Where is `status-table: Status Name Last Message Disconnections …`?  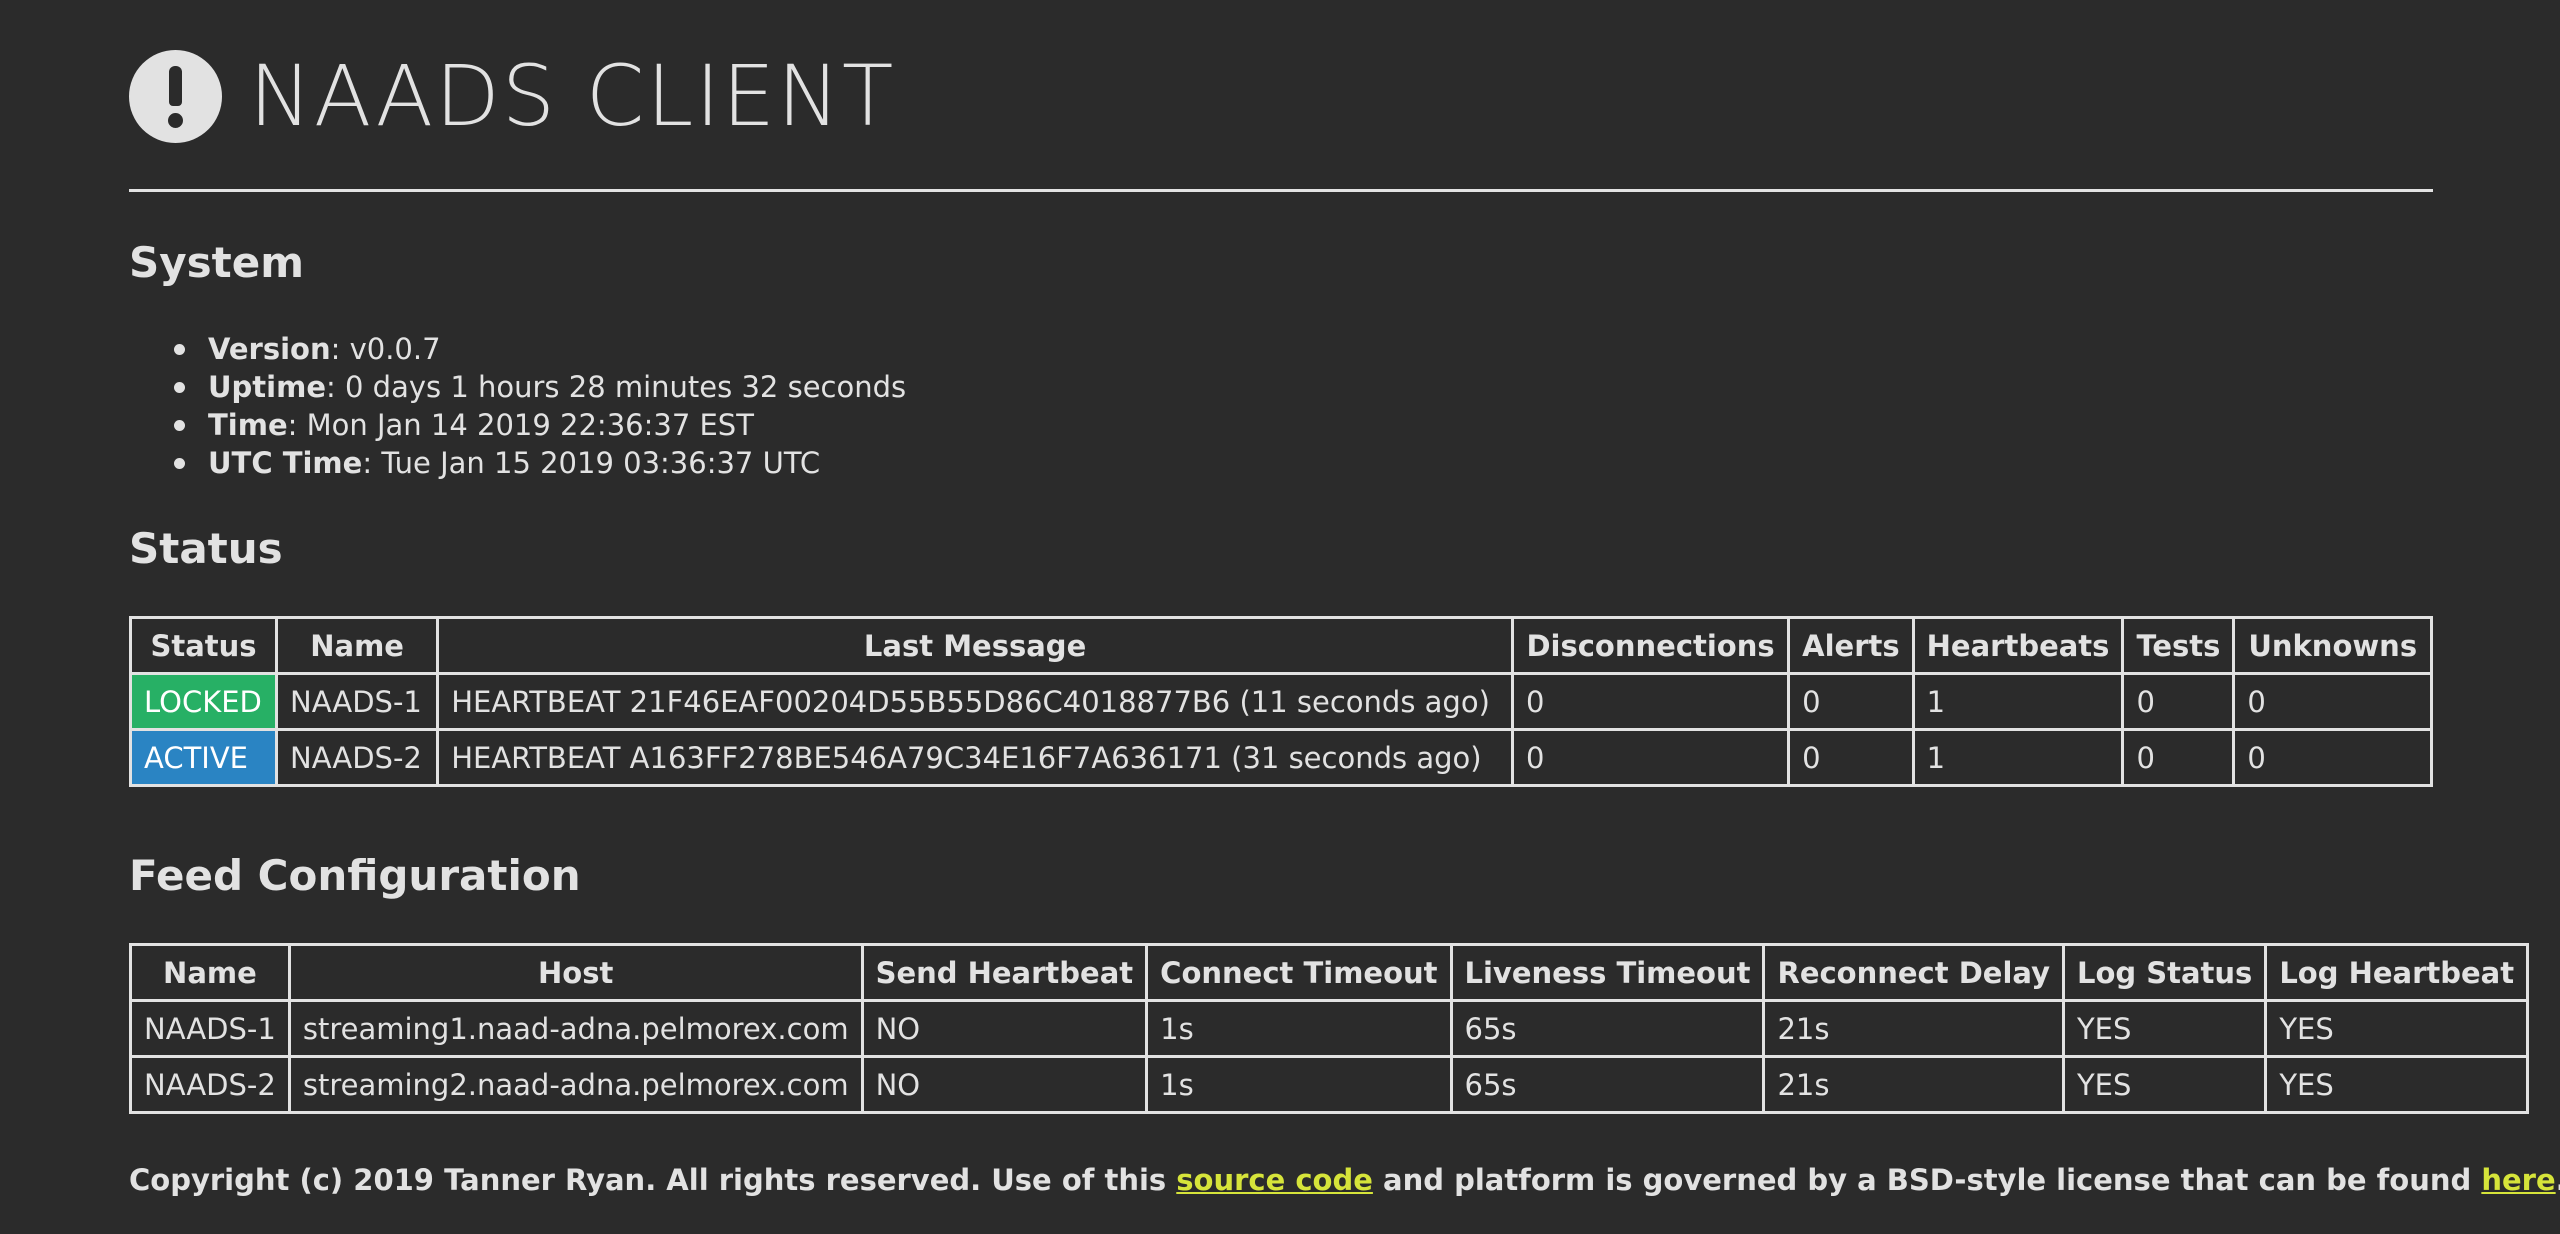
status-table: Status Name Last Message Disconnections … is located at coordinates (1280, 701).